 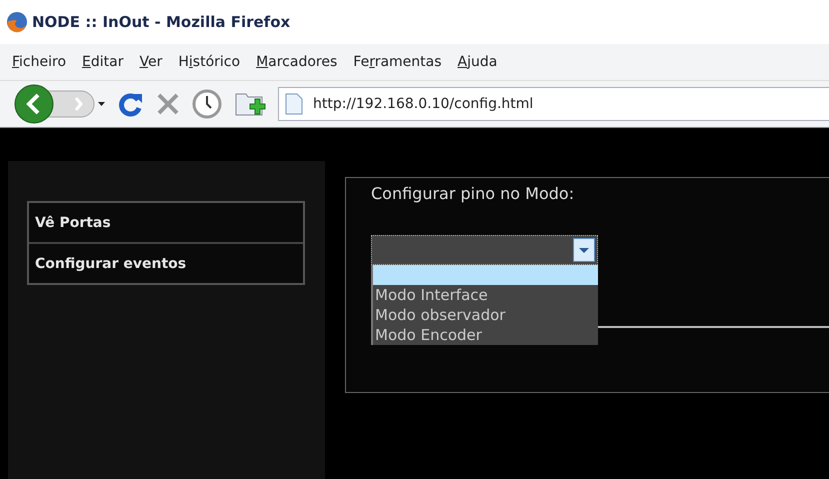 What do you see at coordinates (103, 62) in the screenshot?
I see `menu-item: Editar` at bounding box center [103, 62].